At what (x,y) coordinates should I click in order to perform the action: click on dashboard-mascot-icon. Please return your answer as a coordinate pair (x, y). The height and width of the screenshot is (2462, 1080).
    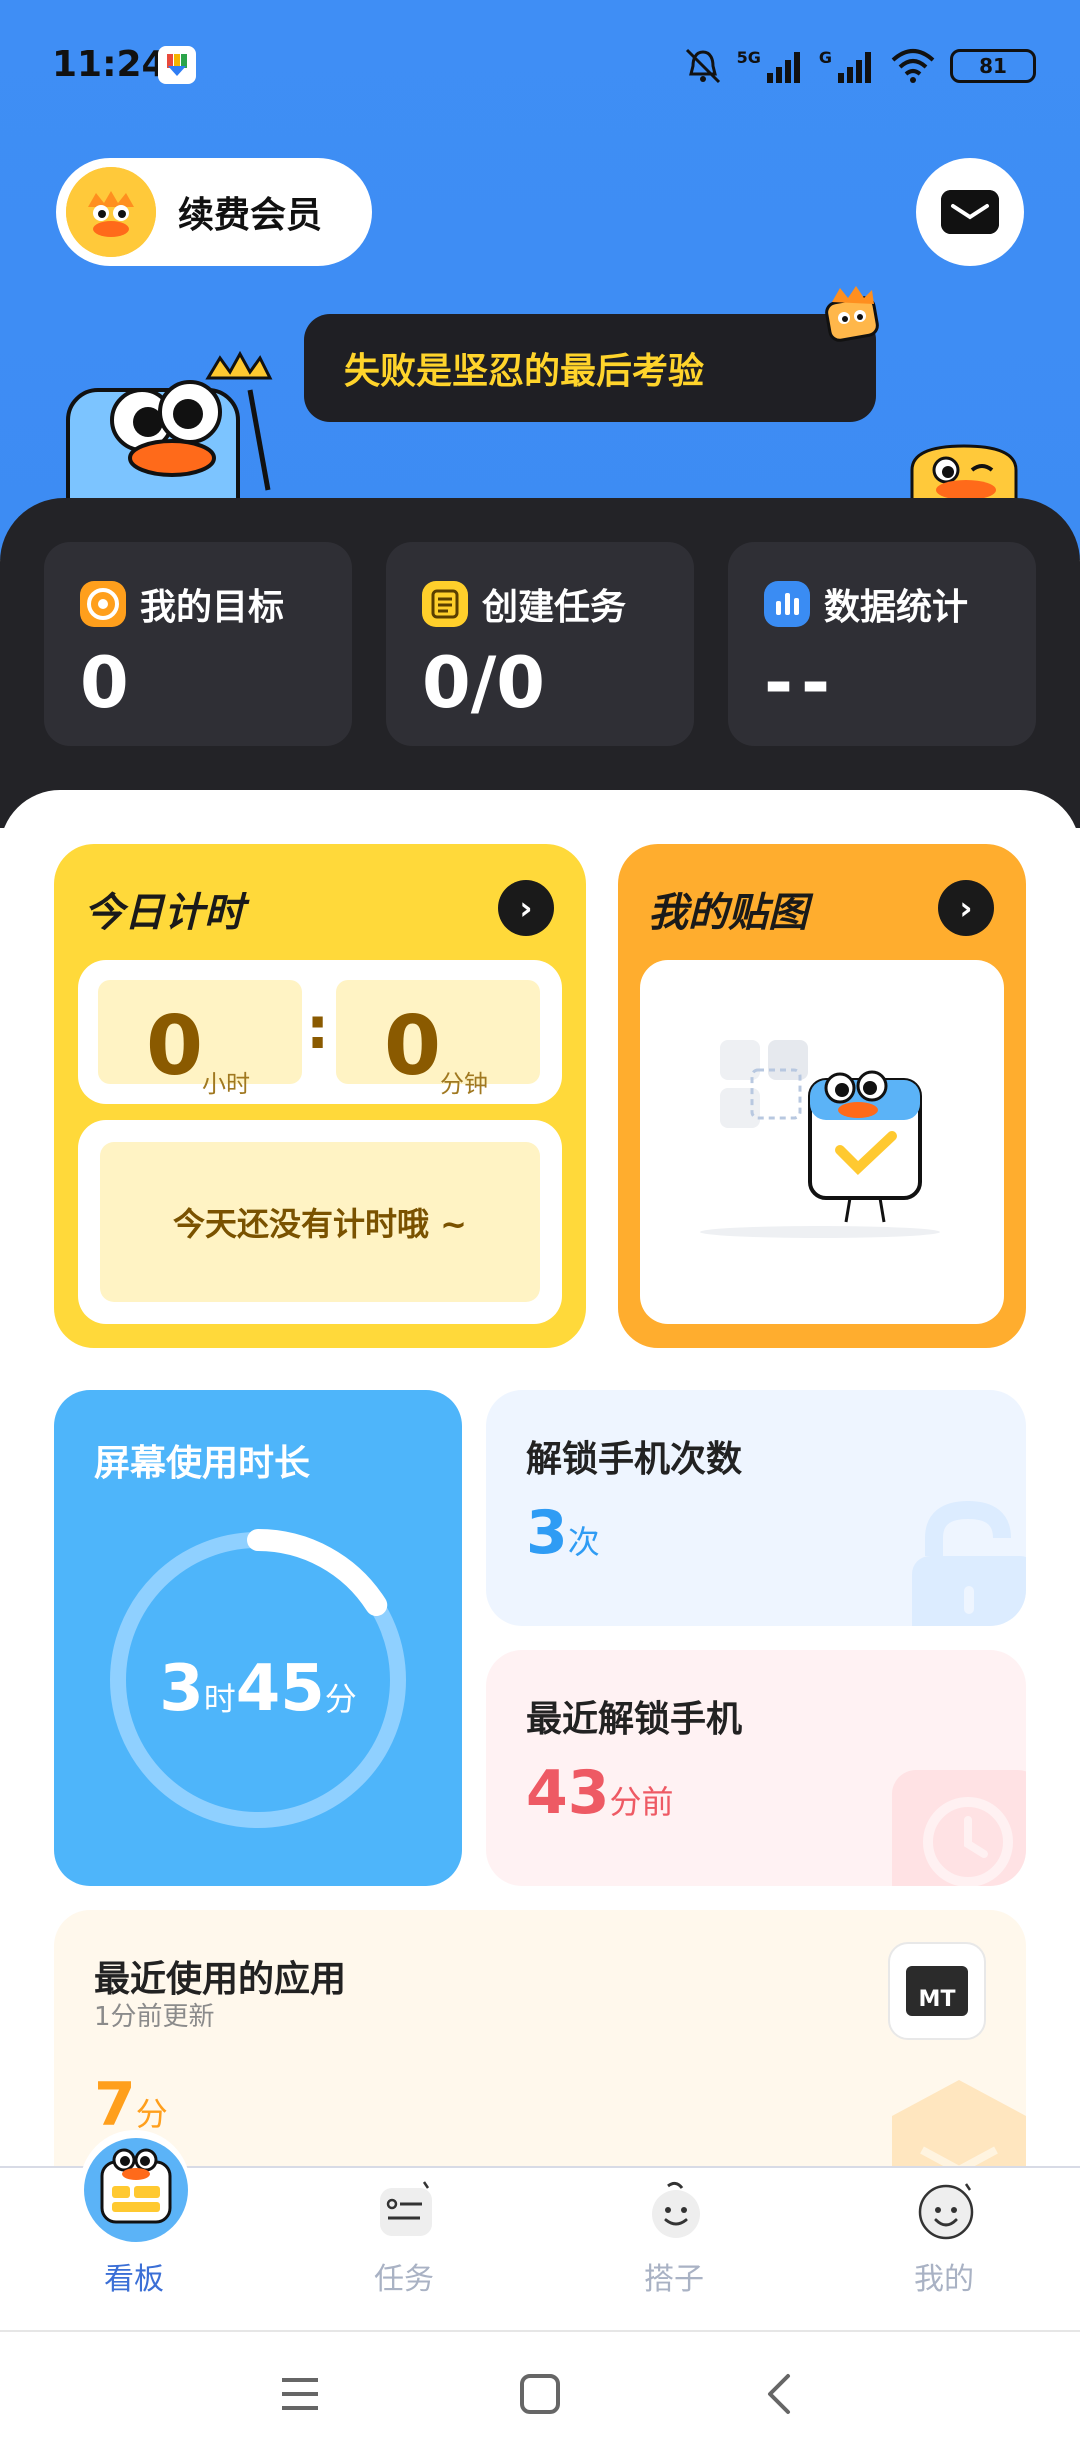
    Looking at the image, I should click on (136, 2190).